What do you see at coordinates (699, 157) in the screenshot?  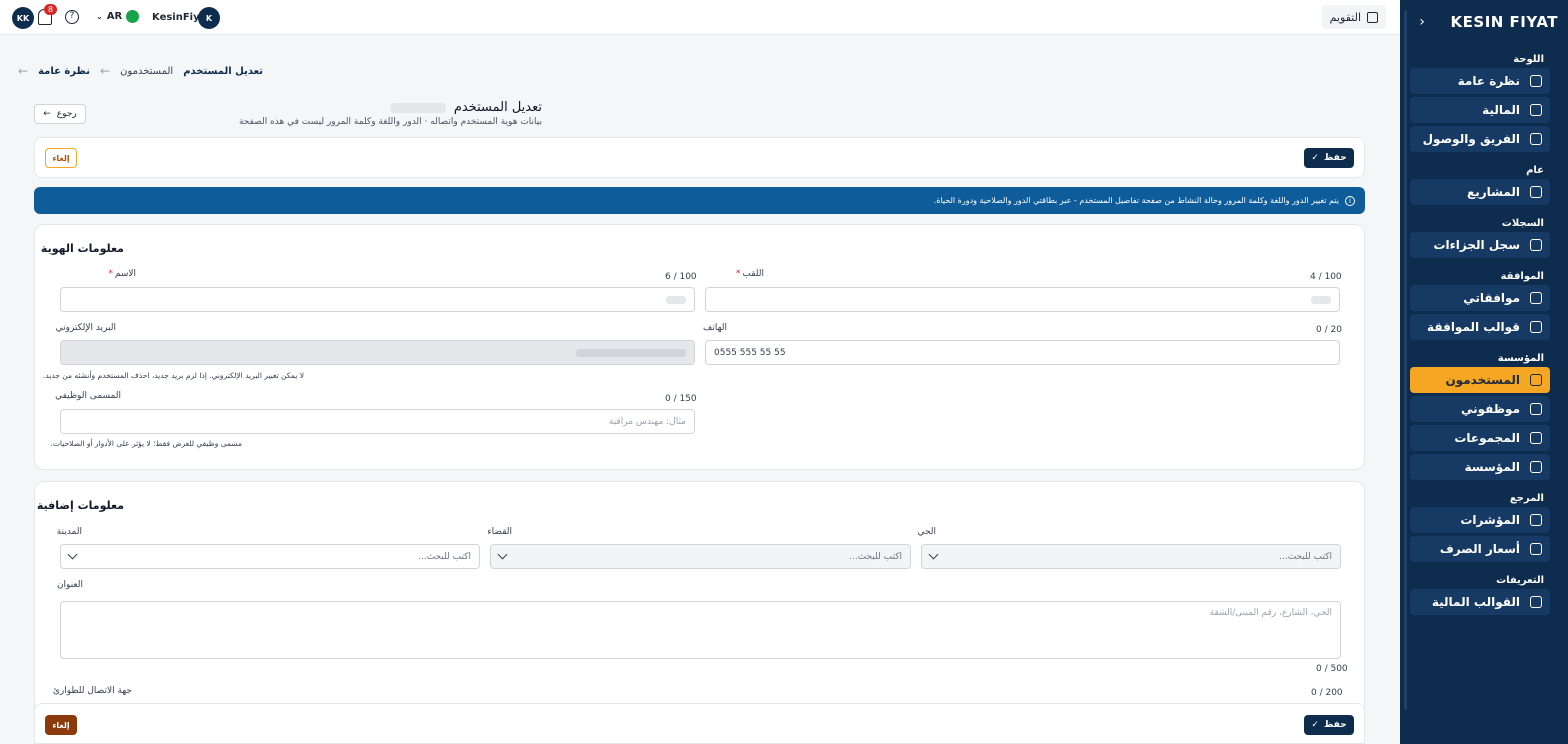 I see `action-bar: إلغاء ✓ حفظ` at bounding box center [699, 157].